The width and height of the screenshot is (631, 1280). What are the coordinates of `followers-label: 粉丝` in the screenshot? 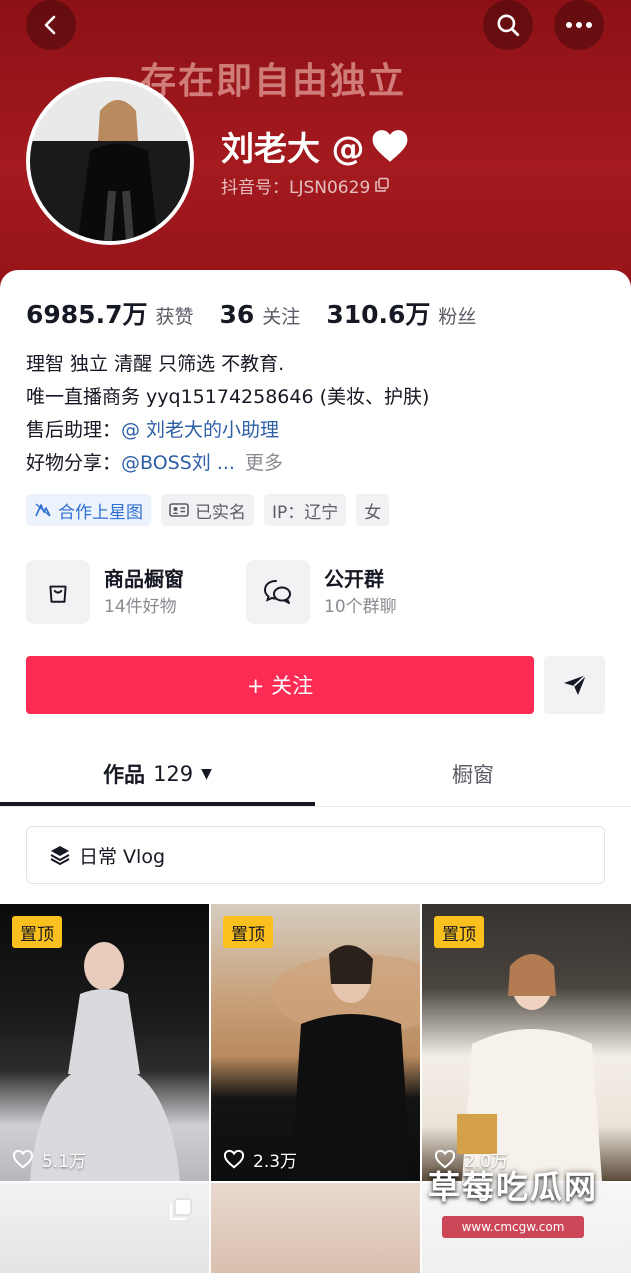 It's located at (457, 317).